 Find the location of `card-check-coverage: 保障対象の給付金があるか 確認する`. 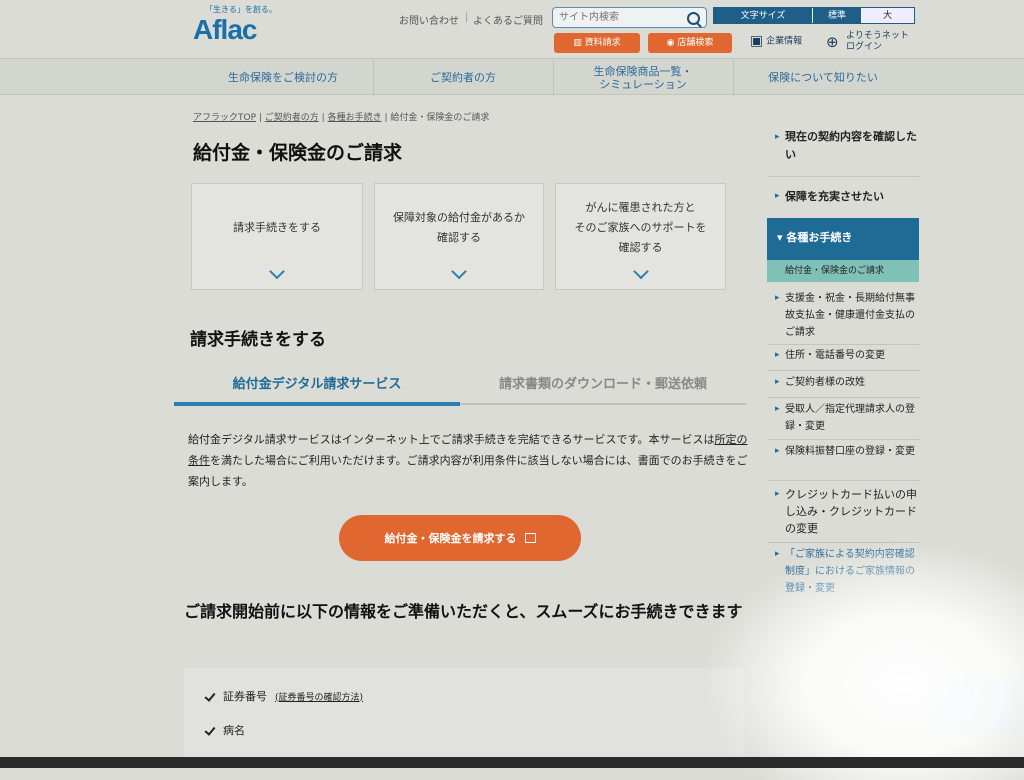

card-check-coverage: 保障対象の給付金があるか 確認する is located at coordinates (459, 236).